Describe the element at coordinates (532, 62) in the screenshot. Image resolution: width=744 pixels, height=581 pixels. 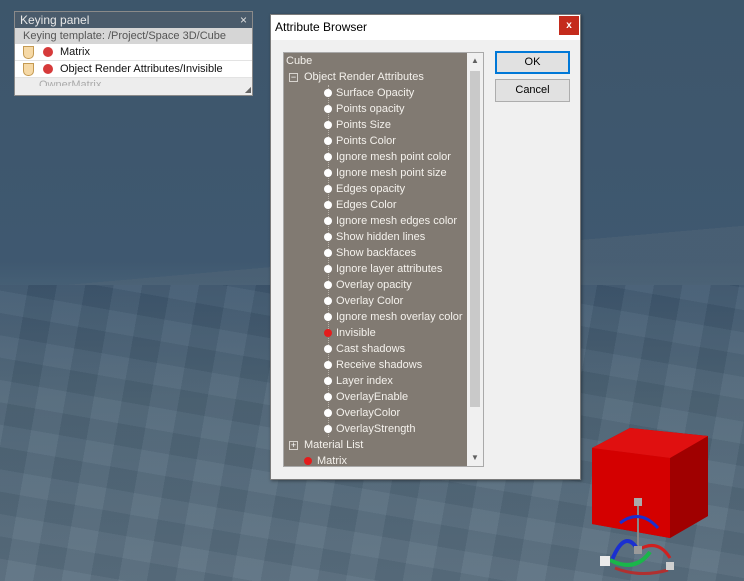
I see `ok-button: OK` at that location.